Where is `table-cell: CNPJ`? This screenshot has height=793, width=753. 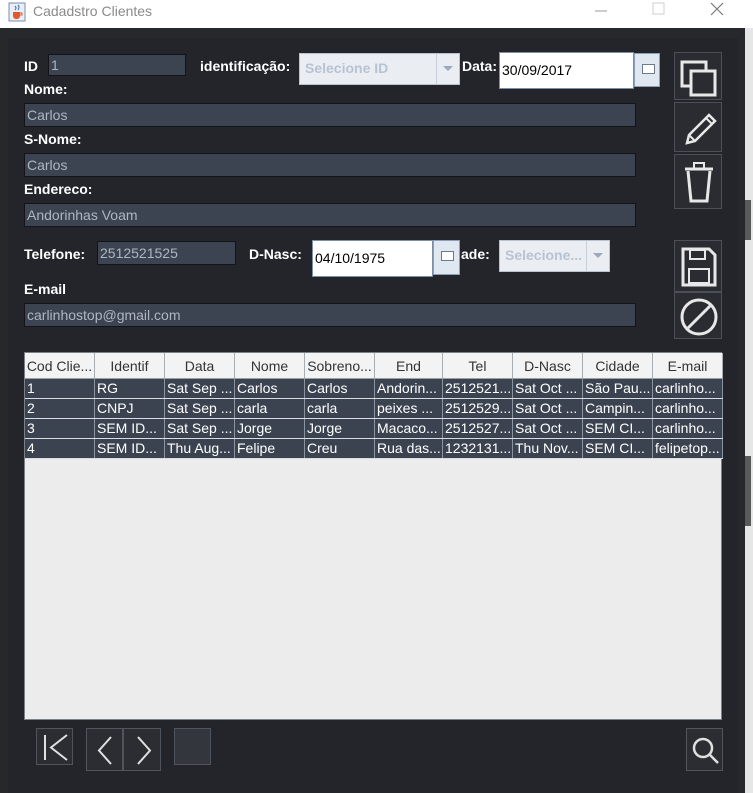
table-cell: CNPJ is located at coordinates (130, 408).